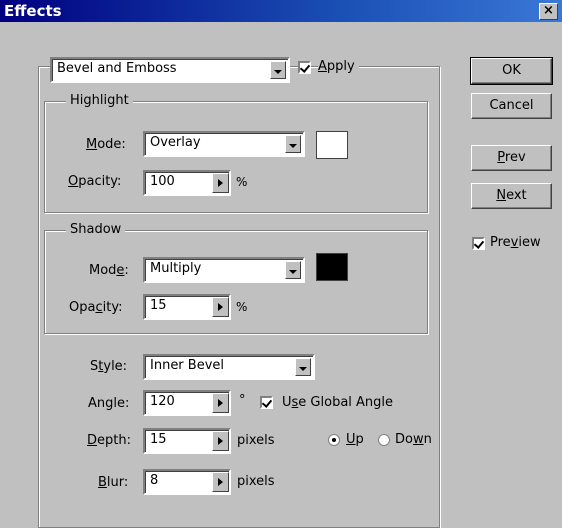 Image resolution: width=562 pixels, height=528 pixels. What do you see at coordinates (229, 367) in the screenshot?
I see `style-select: Inner Bevel` at bounding box center [229, 367].